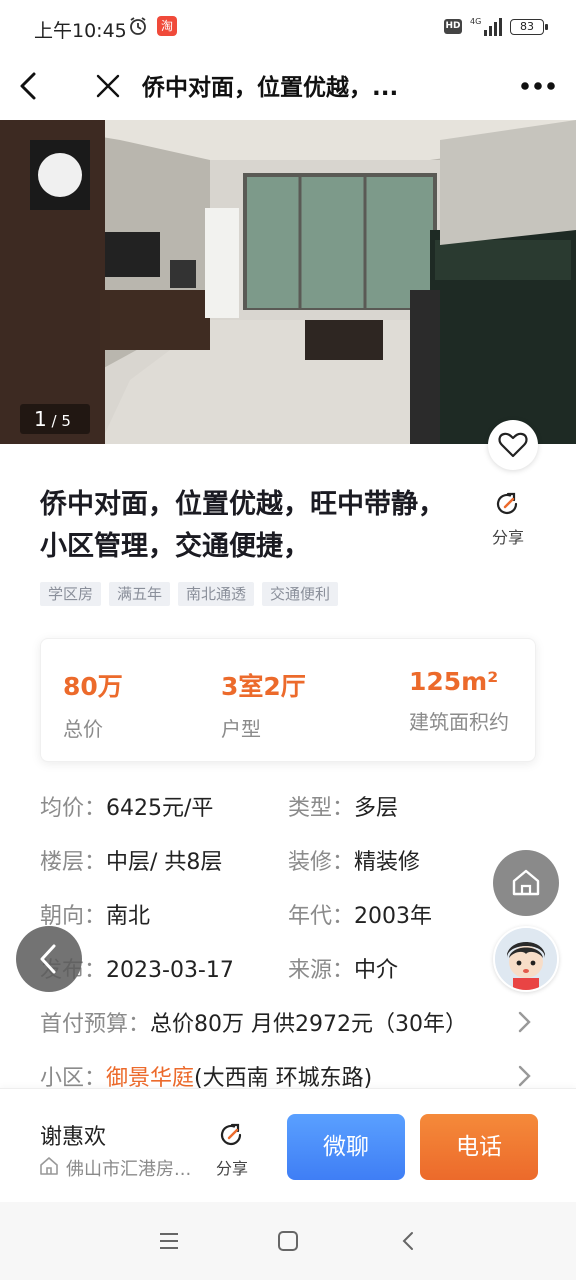  I want to click on system-navigation-bar, so click(288, 1241).